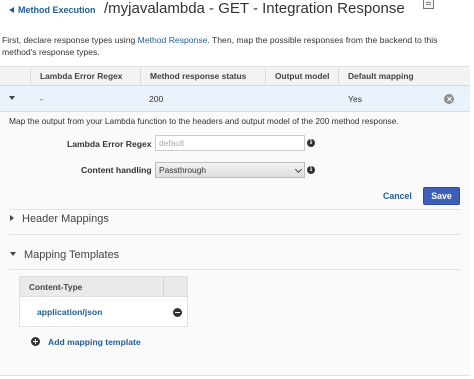 The height and width of the screenshot is (379, 474). I want to click on lambda-error-regex-input, so click(230, 143).